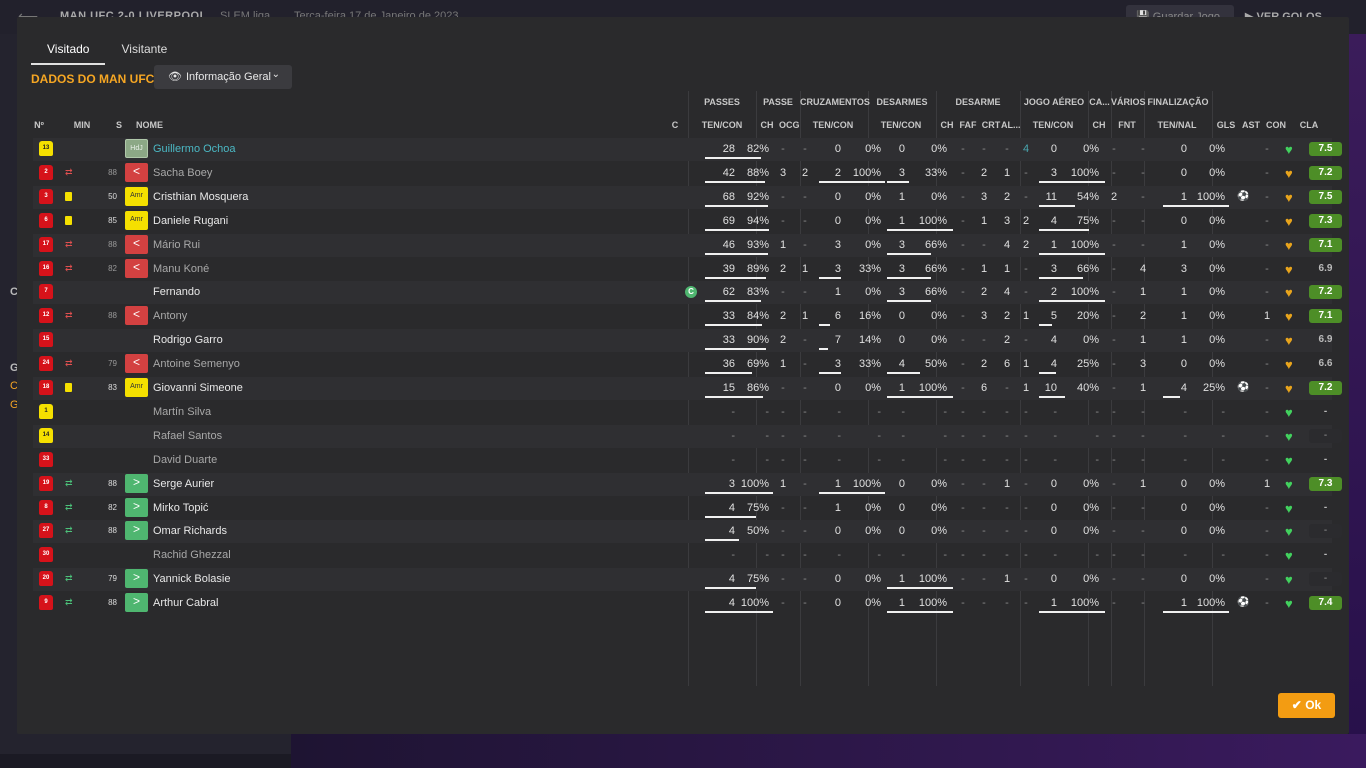 The width and height of the screenshot is (1366, 768). Describe the element at coordinates (136, 244) in the screenshot. I see `subbed-off-icon: <` at that location.